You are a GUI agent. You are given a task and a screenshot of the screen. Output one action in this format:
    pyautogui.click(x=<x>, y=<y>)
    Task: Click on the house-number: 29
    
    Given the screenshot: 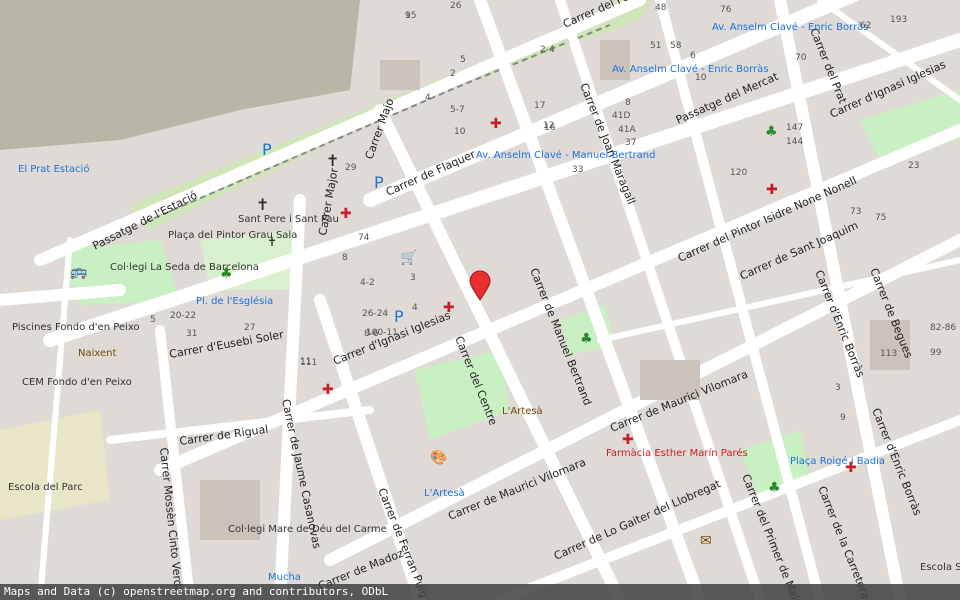 What is the action you would take?
    pyautogui.click(x=351, y=168)
    